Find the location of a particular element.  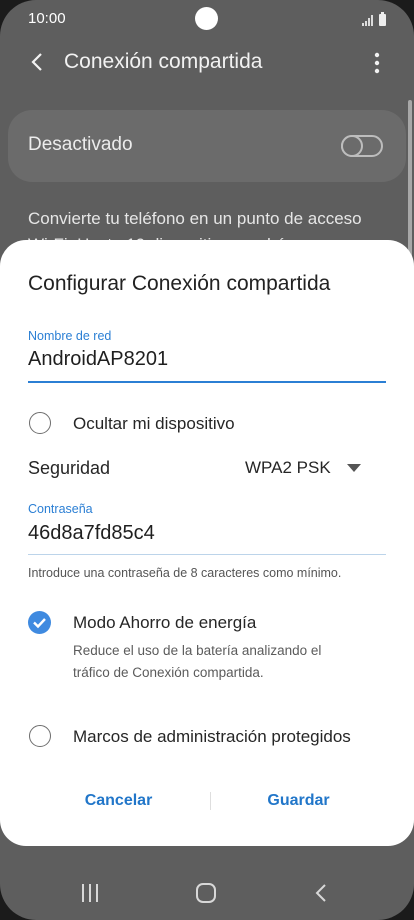

signal-icon is located at coordinates (367, 20).